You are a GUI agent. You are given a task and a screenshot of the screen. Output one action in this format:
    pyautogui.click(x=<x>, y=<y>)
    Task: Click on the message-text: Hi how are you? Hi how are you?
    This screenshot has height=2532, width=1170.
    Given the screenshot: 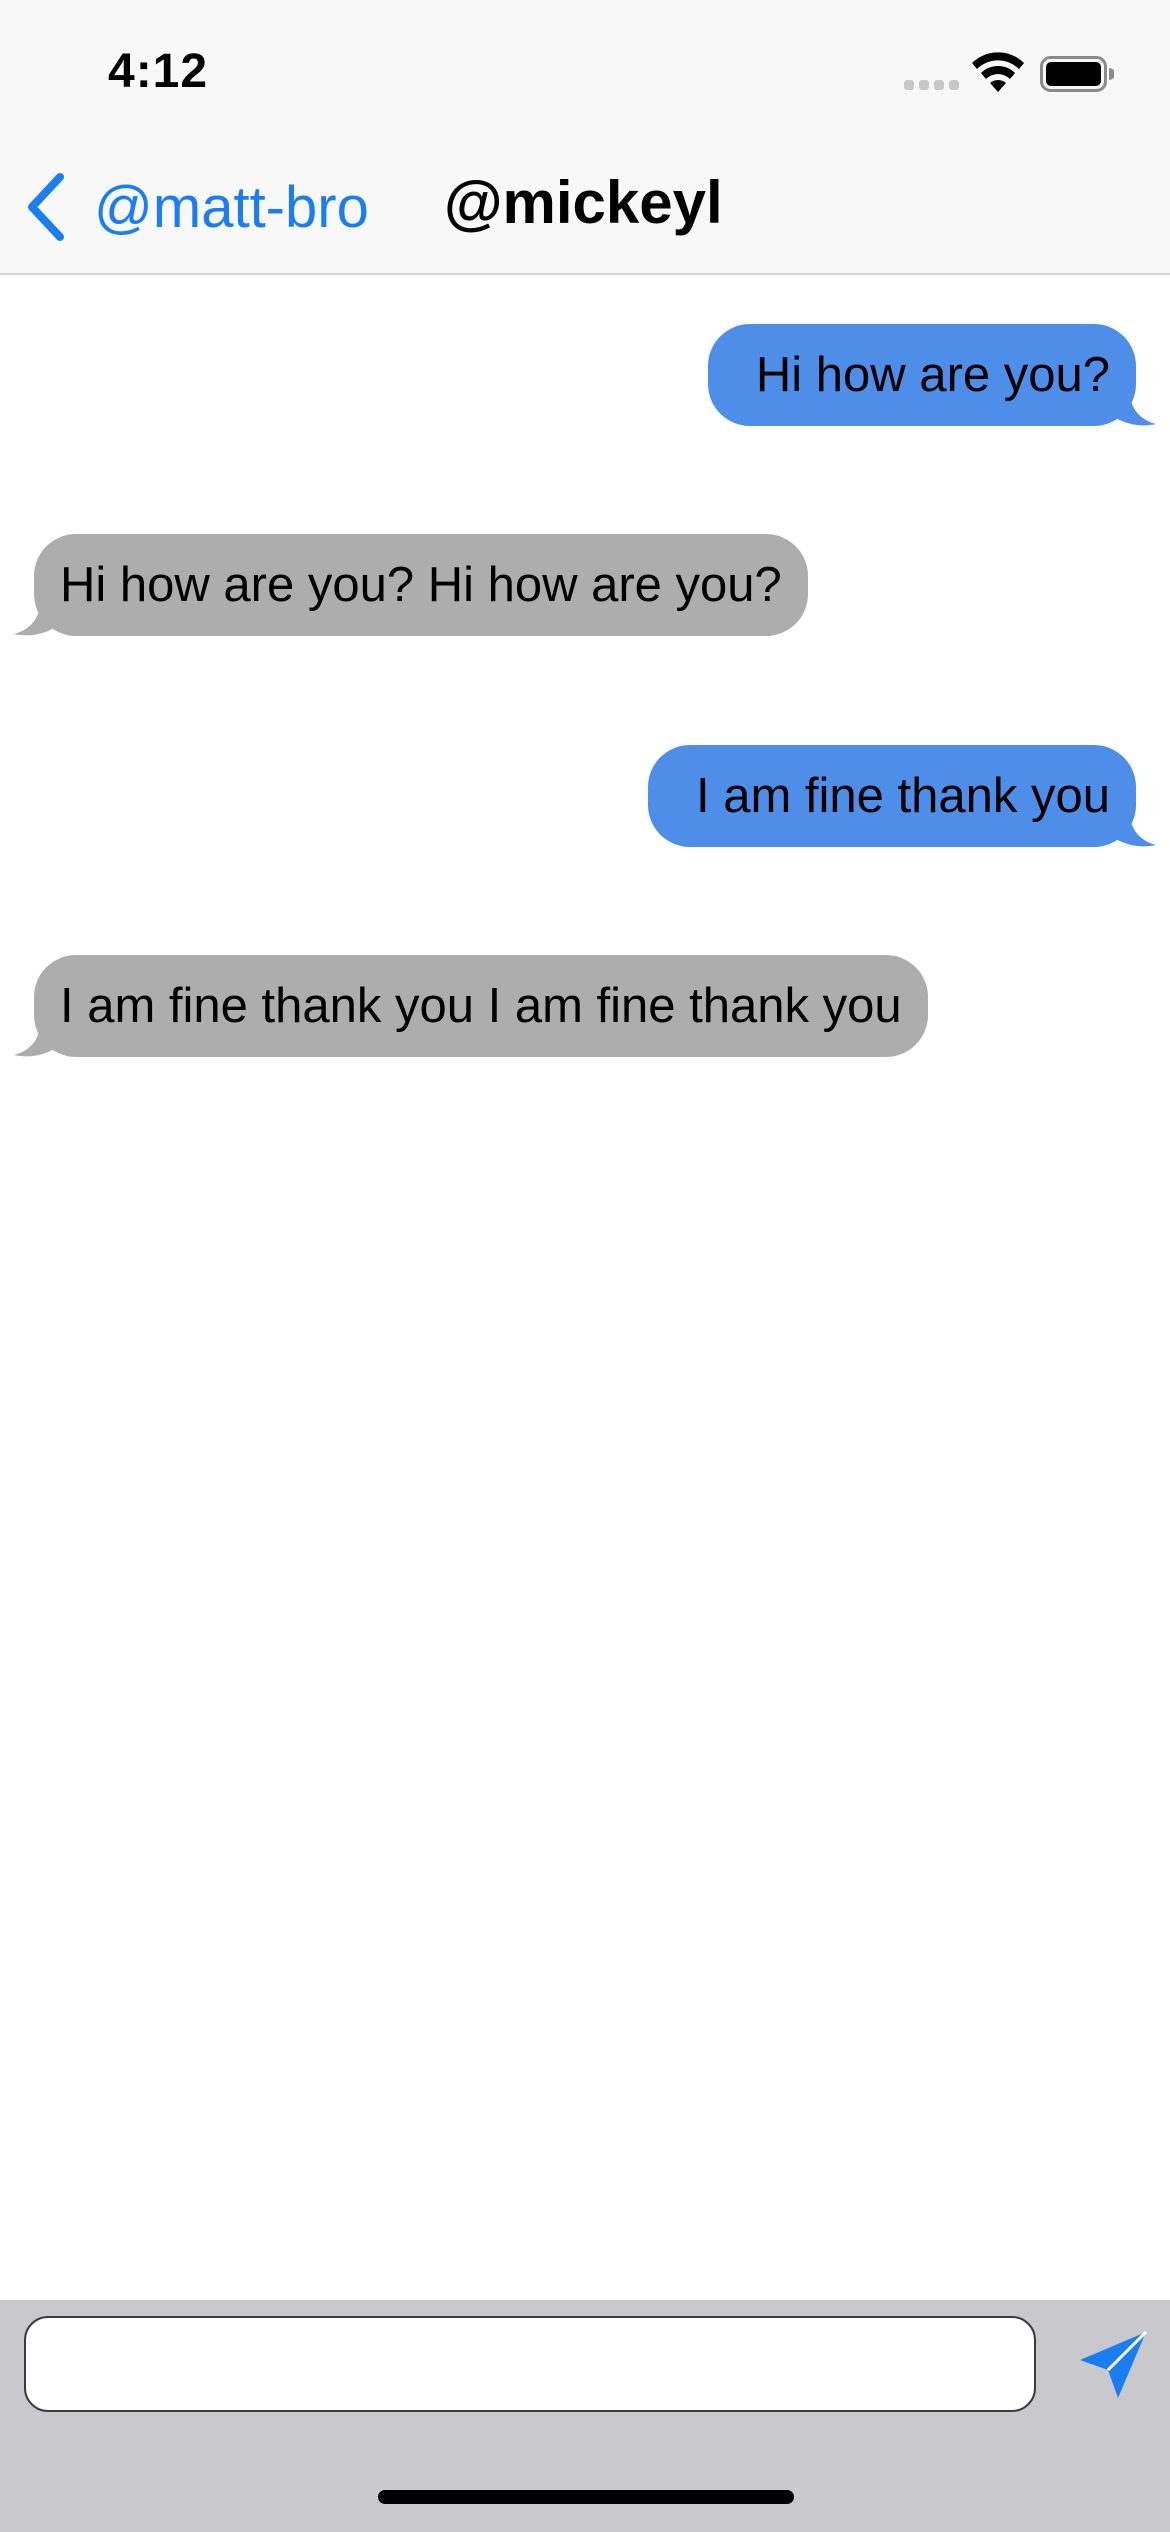 What is the action you would take?
    pyautogui.click(x=421, y=585)
    